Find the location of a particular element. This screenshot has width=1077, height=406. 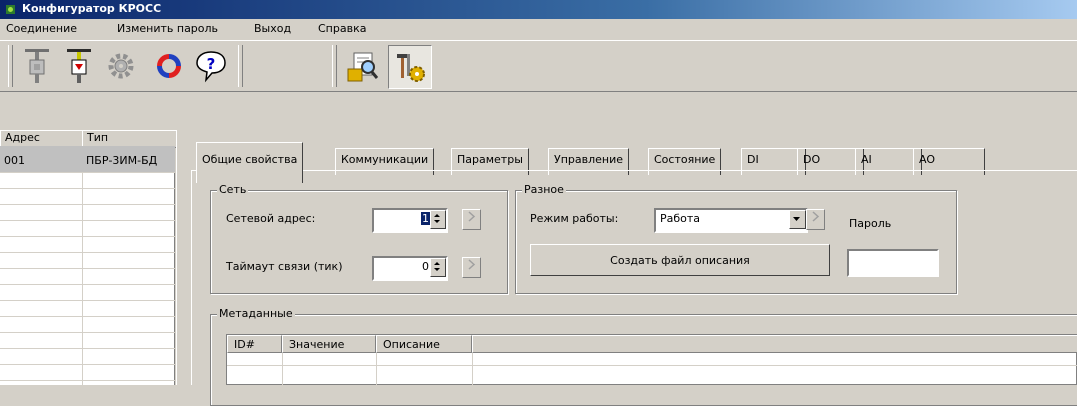

mode-dropdown-button is located at coordinates (797, 219).